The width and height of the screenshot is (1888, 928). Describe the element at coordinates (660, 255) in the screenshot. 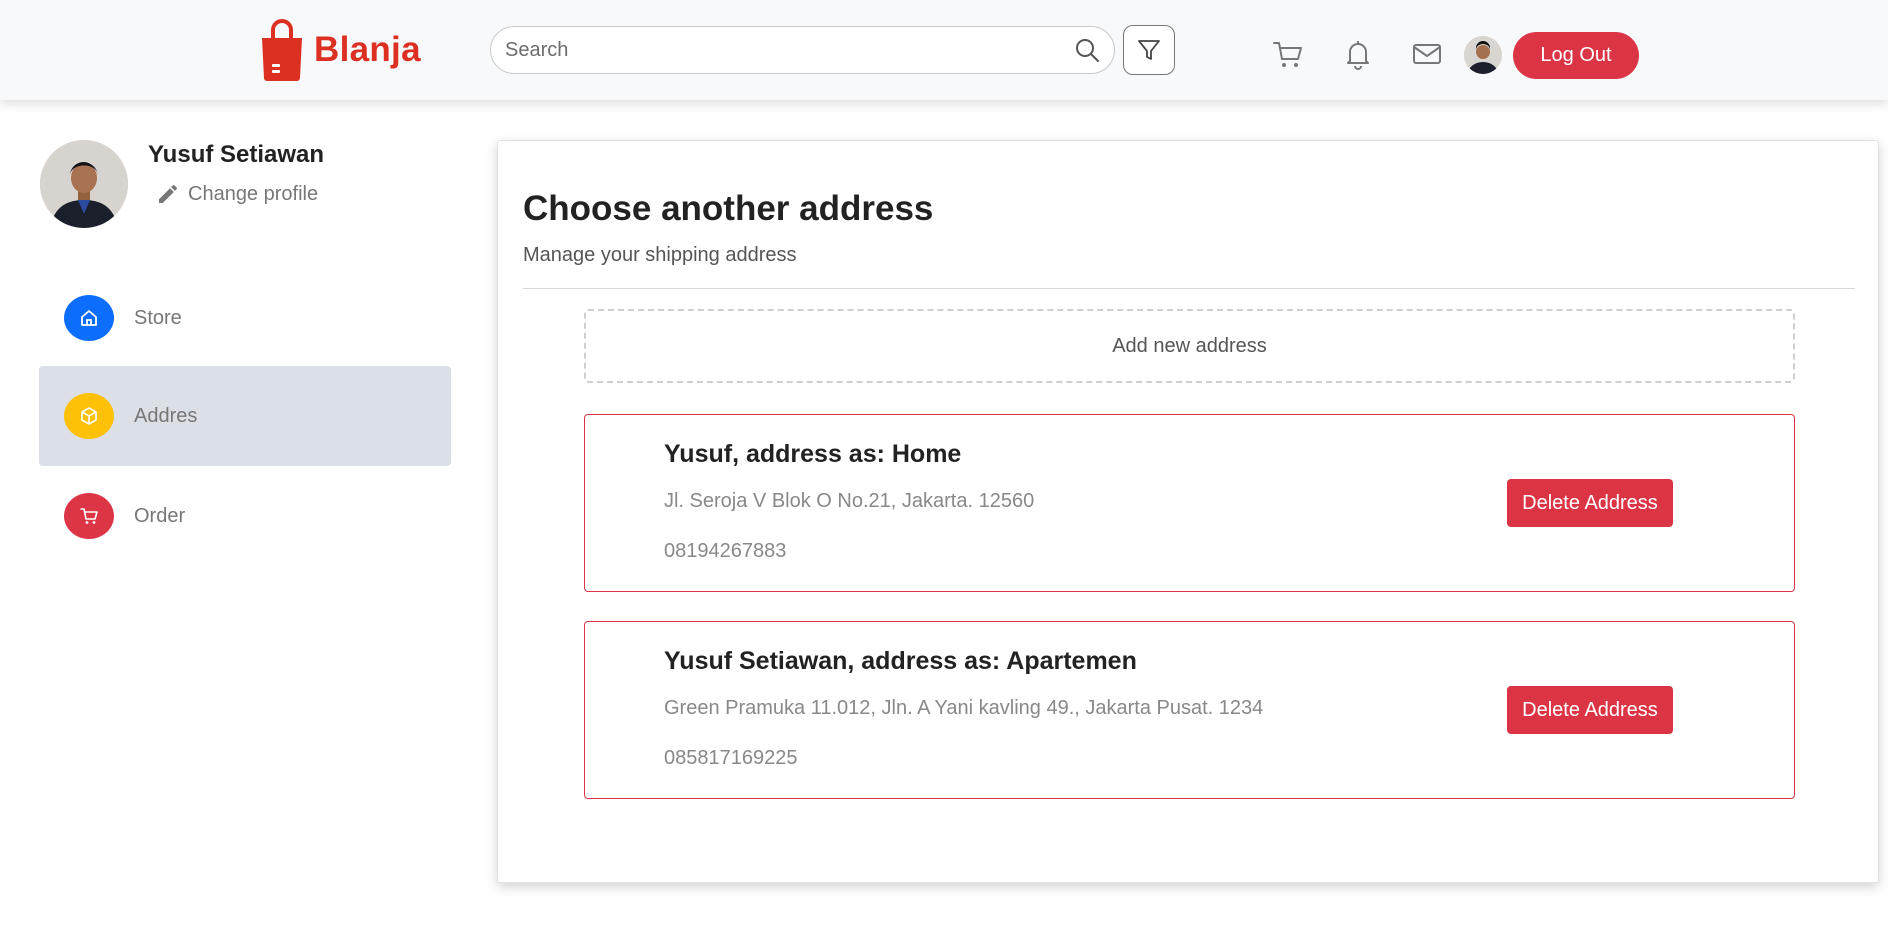

I see `page-subtitle: Manage your shipping address` at that location.